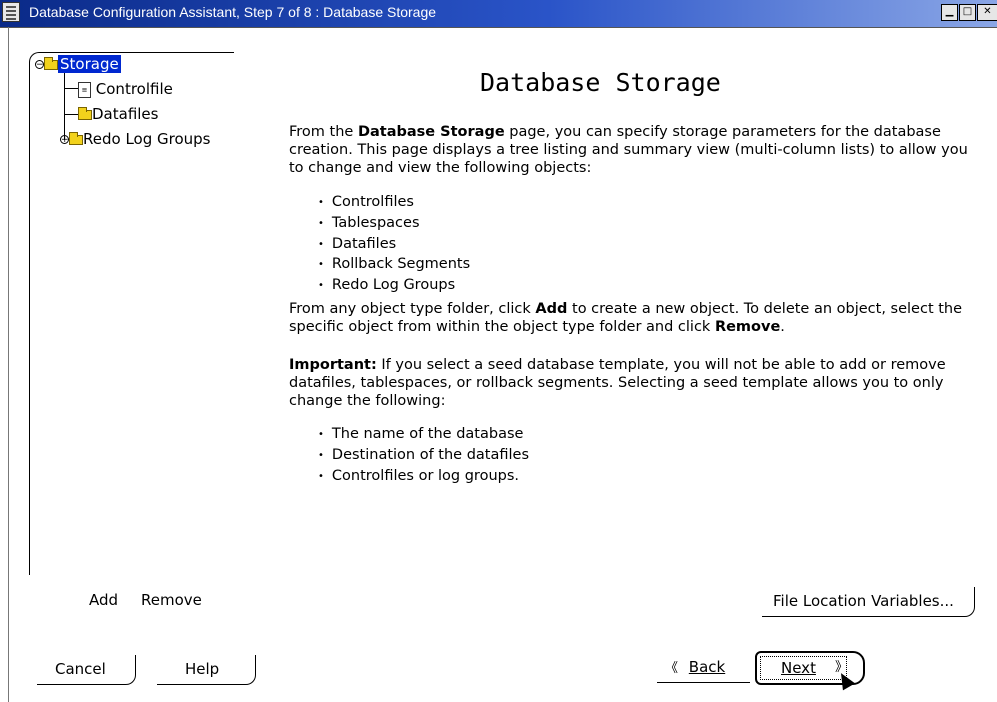 Image resolution: width=997 pixels, height=702 pixels. I want to click on list-item: Datafiles, so click(394, 245).